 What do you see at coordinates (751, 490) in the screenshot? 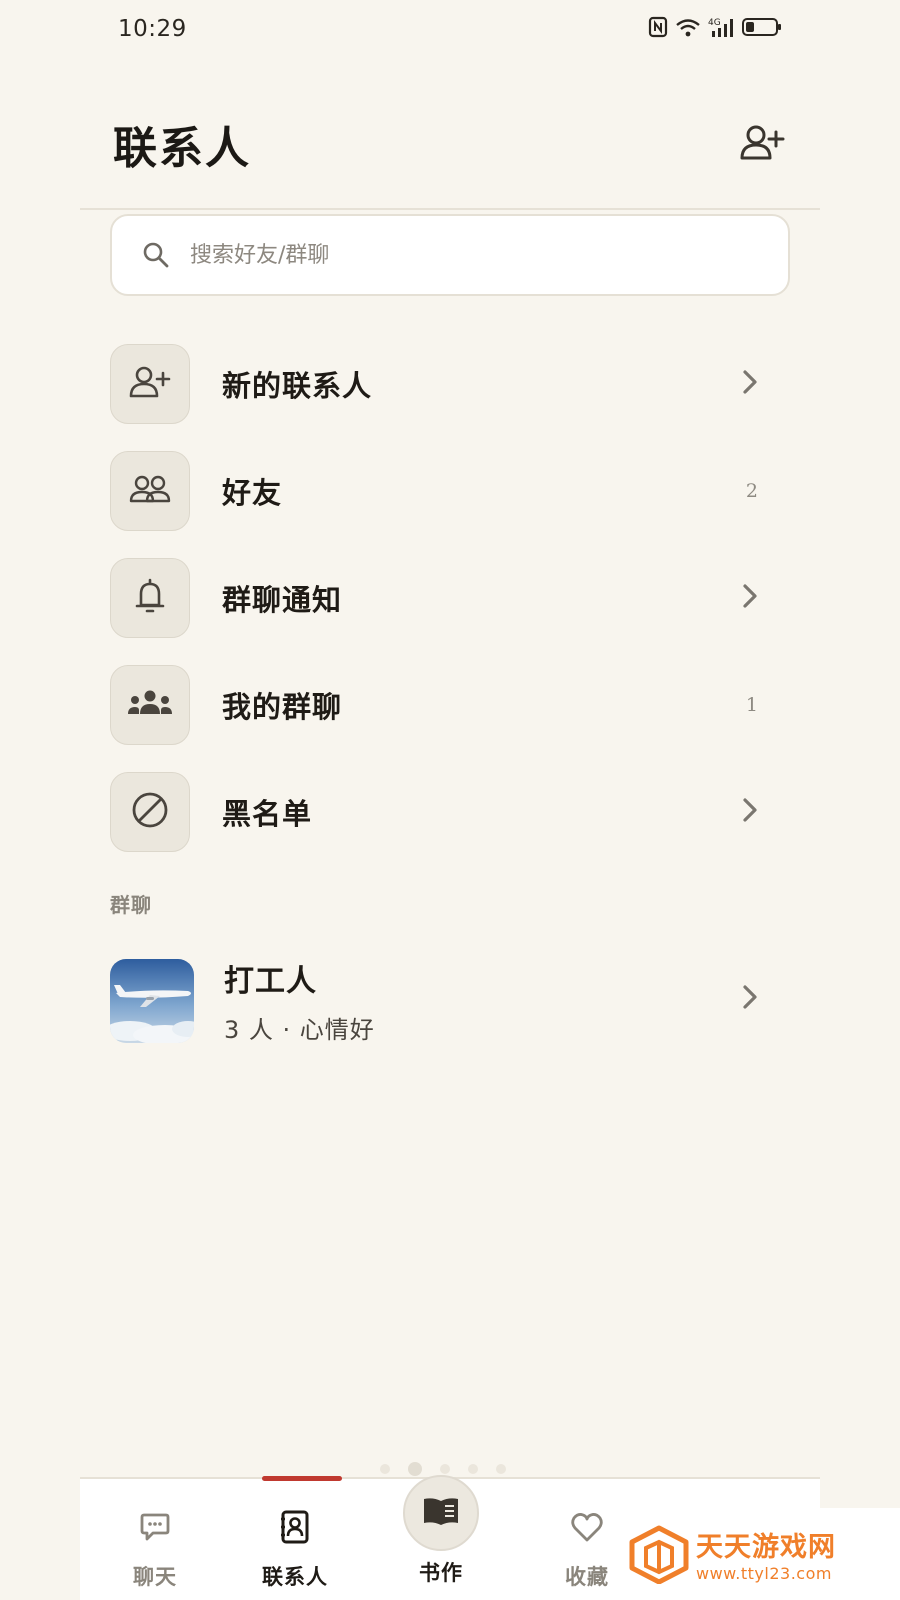
I see `friends-count: 2` at bounding box center [751, 490].